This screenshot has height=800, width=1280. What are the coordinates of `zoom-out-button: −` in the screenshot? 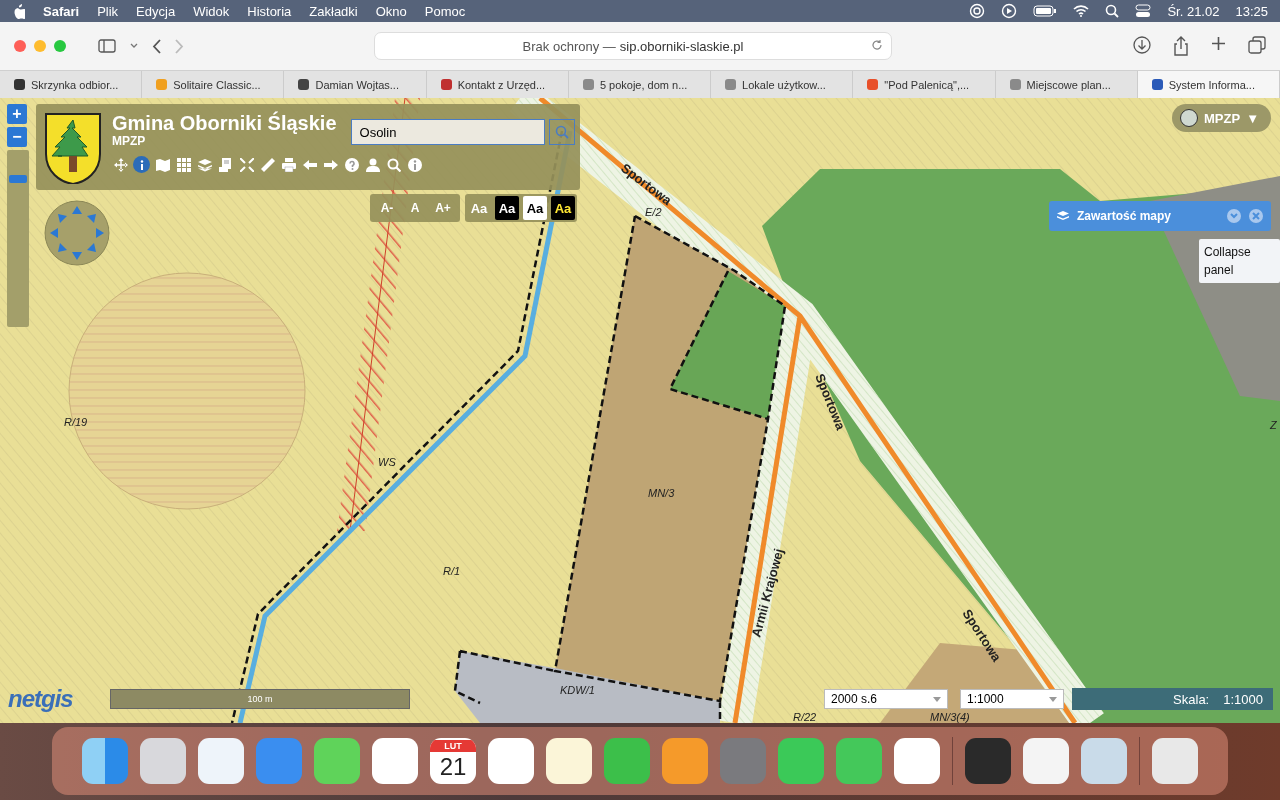 It's located at (17, 137).